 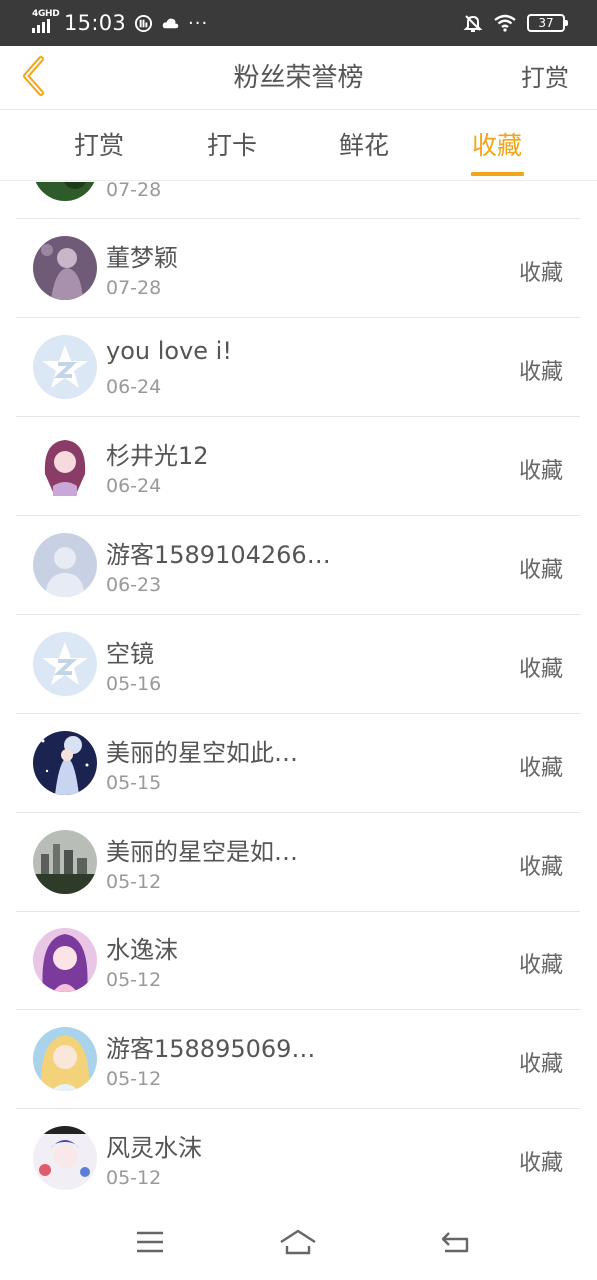 I want to click on anime-girl-avatar, so click(x=65, y=466).